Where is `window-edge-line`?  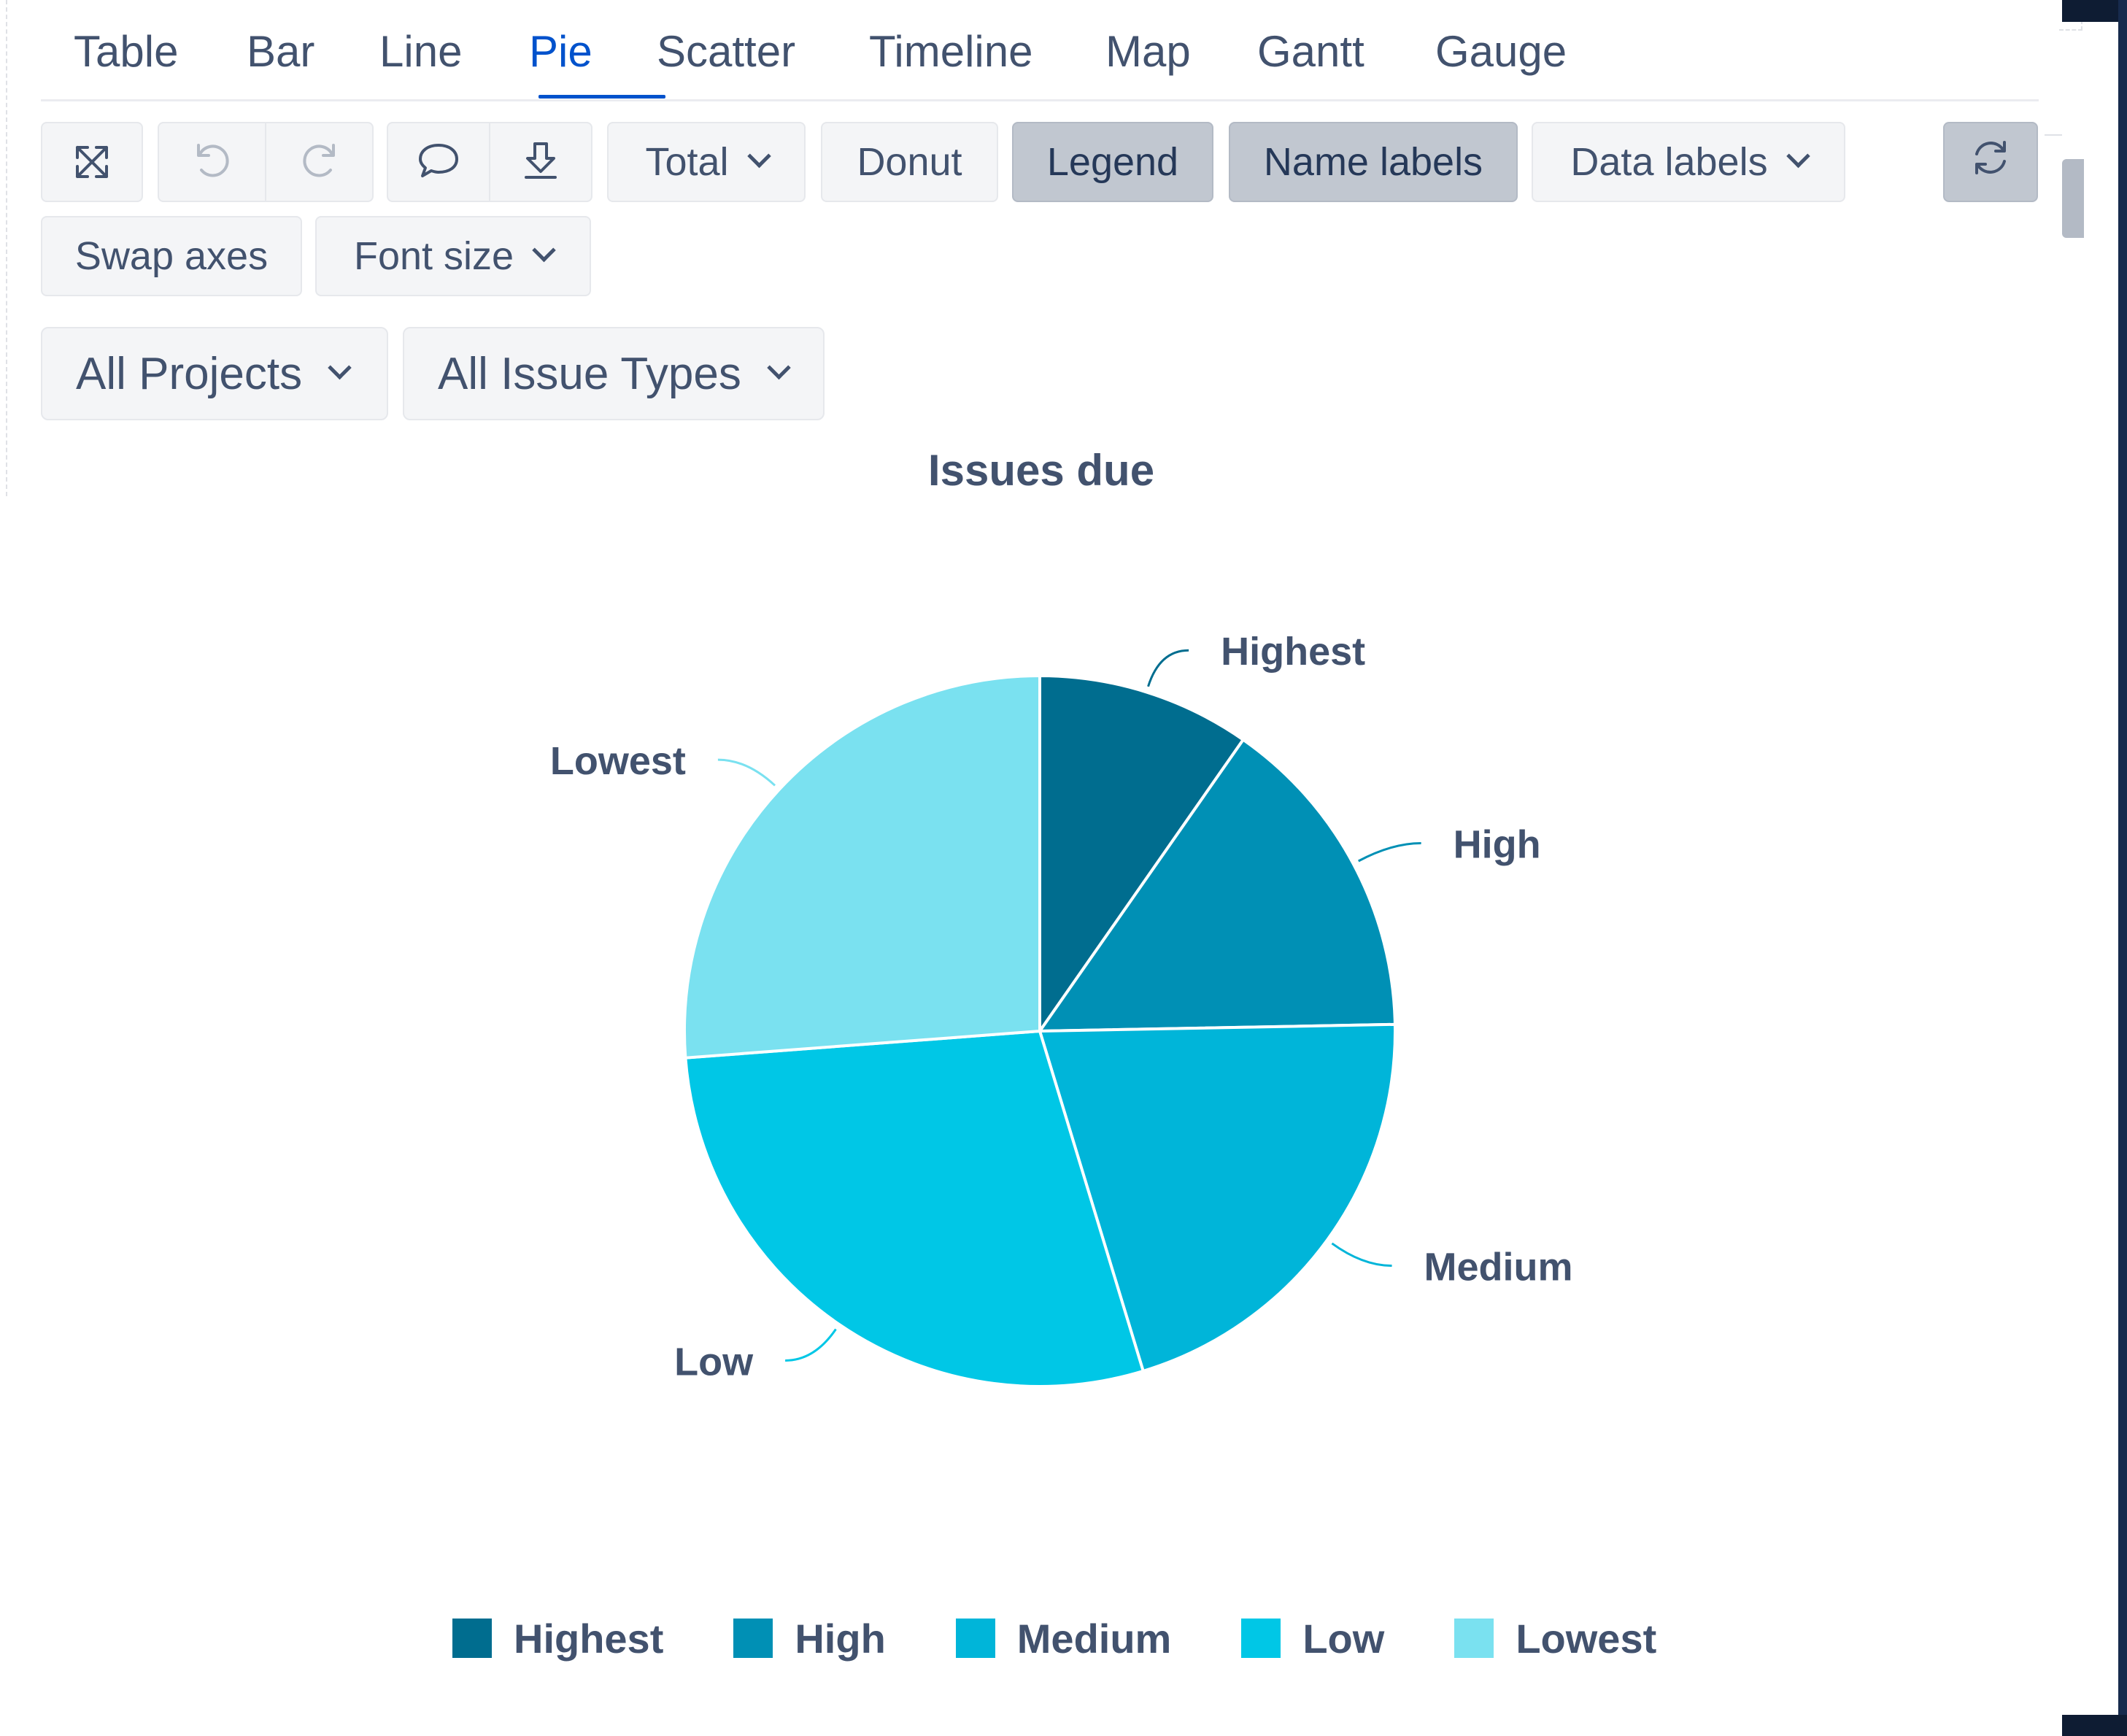 window-edge-line is located at coordinates (2123, 868).